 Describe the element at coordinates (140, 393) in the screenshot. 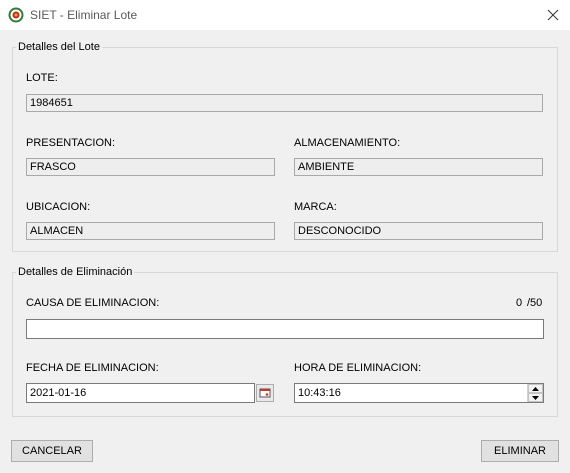

I see `fecha-input: 2021-01-16` at that location.